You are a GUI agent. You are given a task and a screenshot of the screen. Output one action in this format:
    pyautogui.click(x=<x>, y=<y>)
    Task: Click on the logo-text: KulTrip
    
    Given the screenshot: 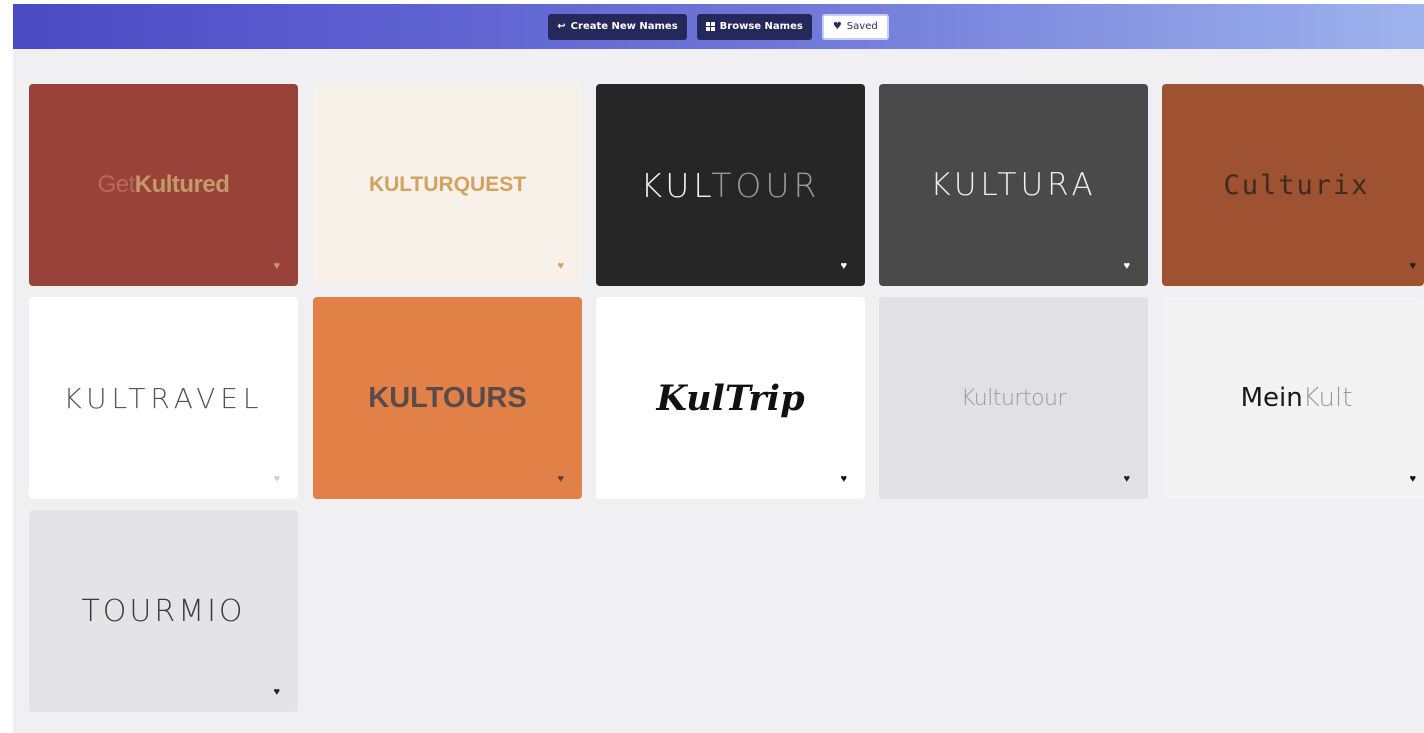 What is the action you would take?
    pyautogui.click(x=730, y=398)
    